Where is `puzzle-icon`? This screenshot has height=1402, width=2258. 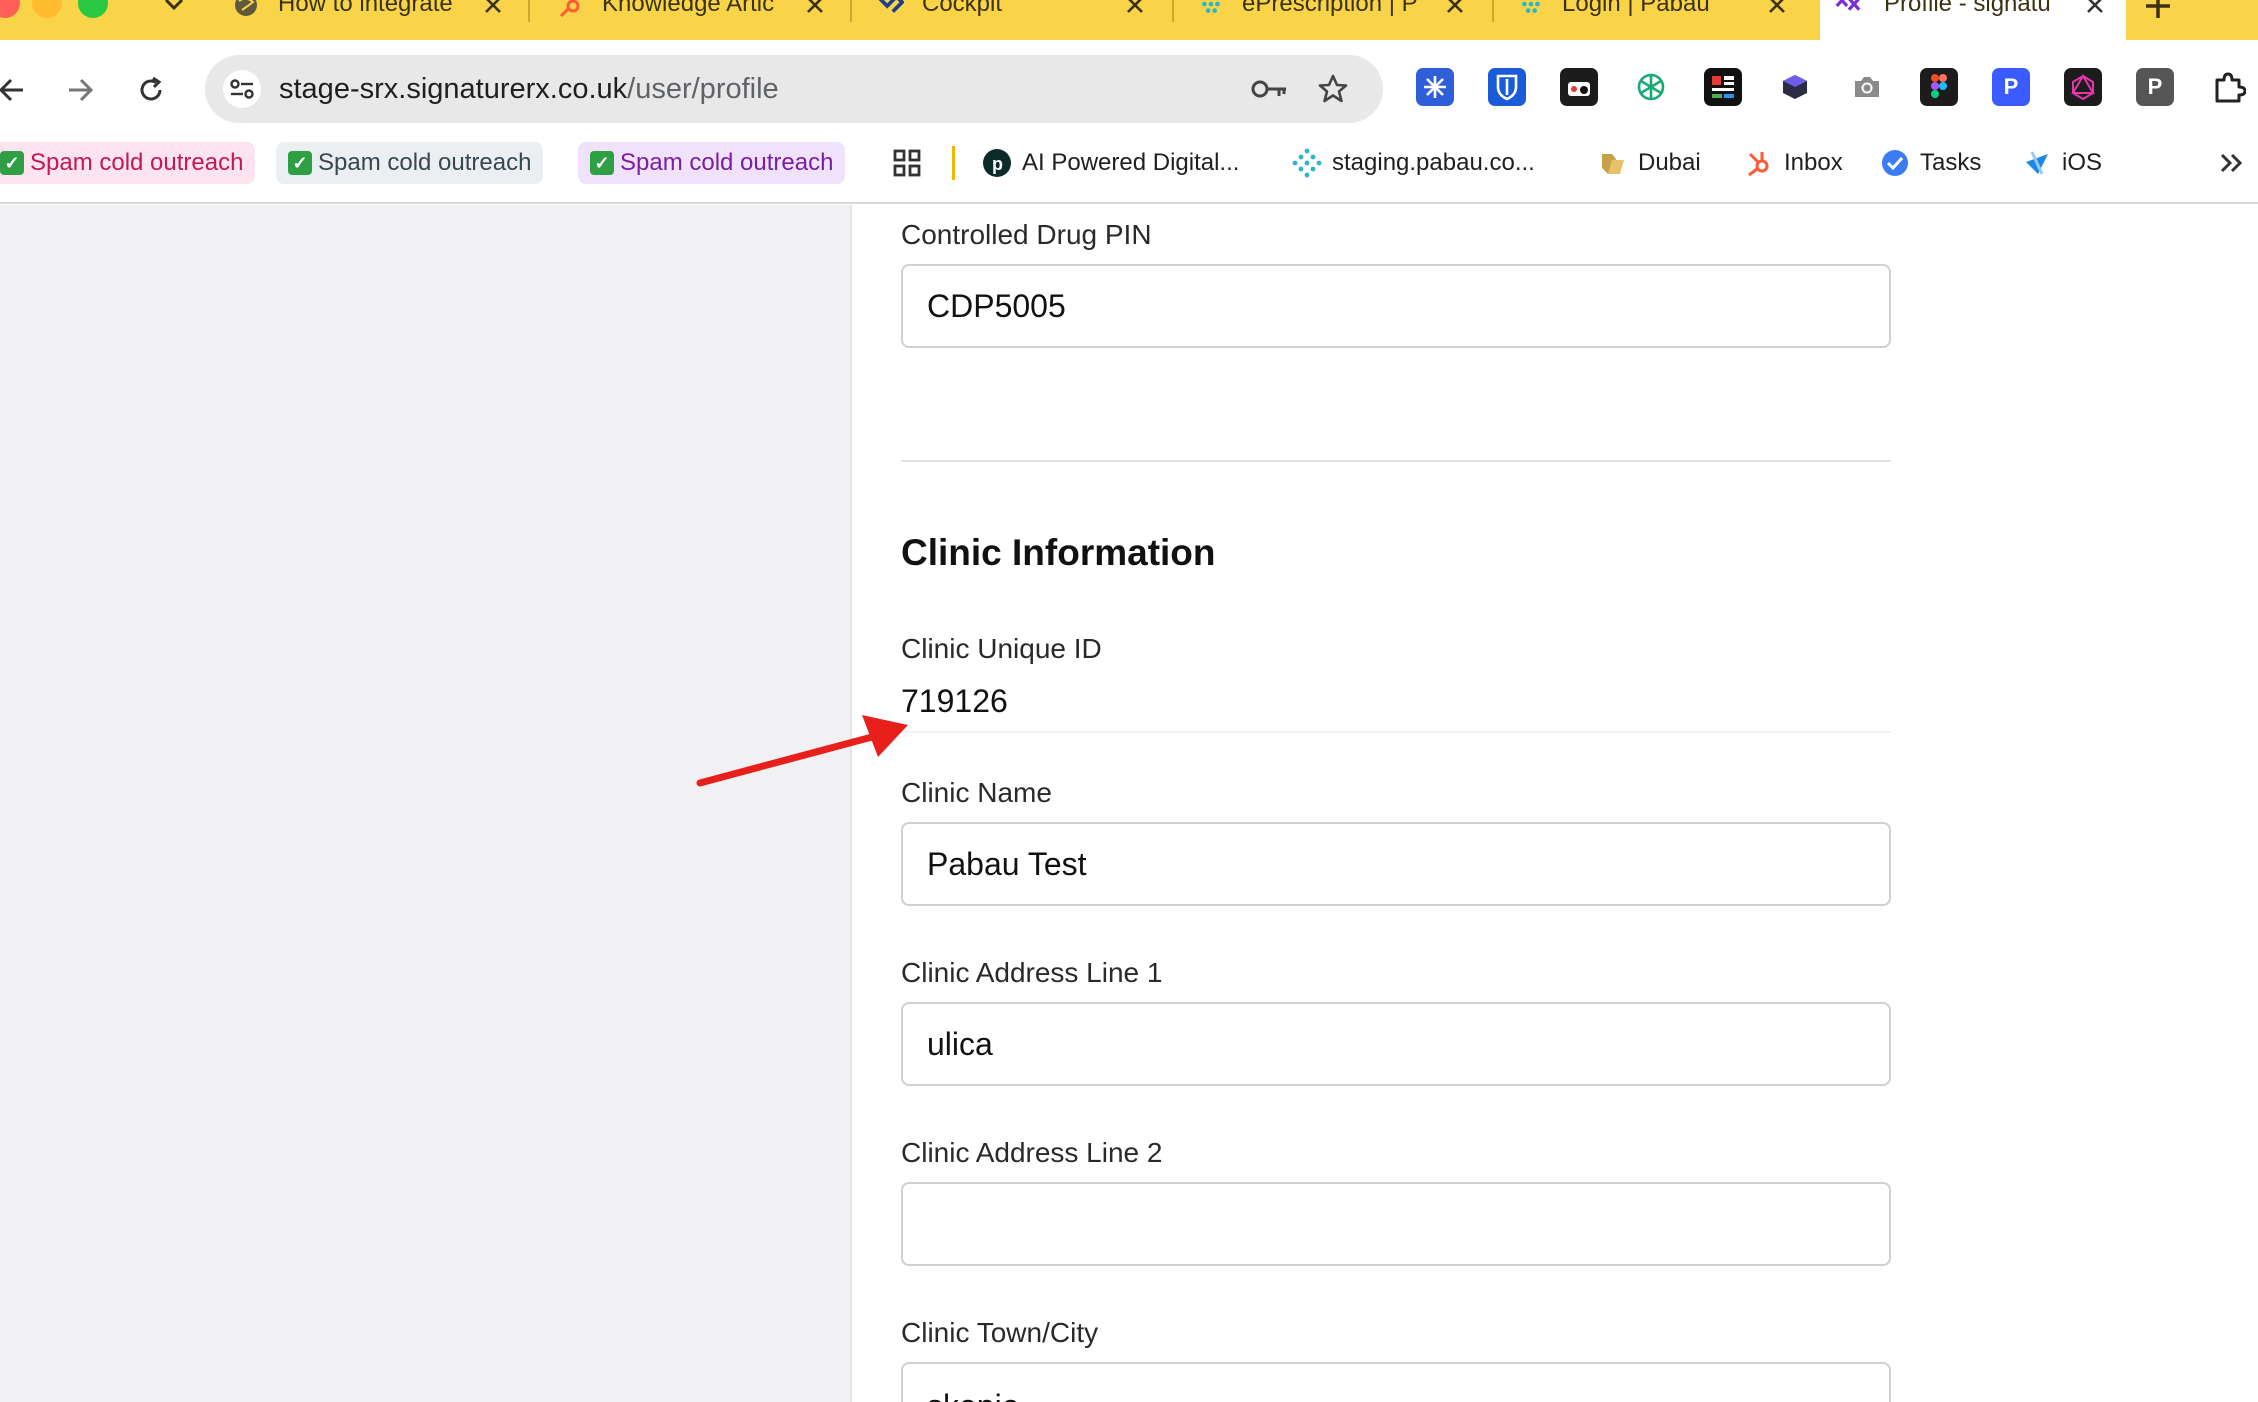 puzzle-icon is located at coordinates (2229, 87).